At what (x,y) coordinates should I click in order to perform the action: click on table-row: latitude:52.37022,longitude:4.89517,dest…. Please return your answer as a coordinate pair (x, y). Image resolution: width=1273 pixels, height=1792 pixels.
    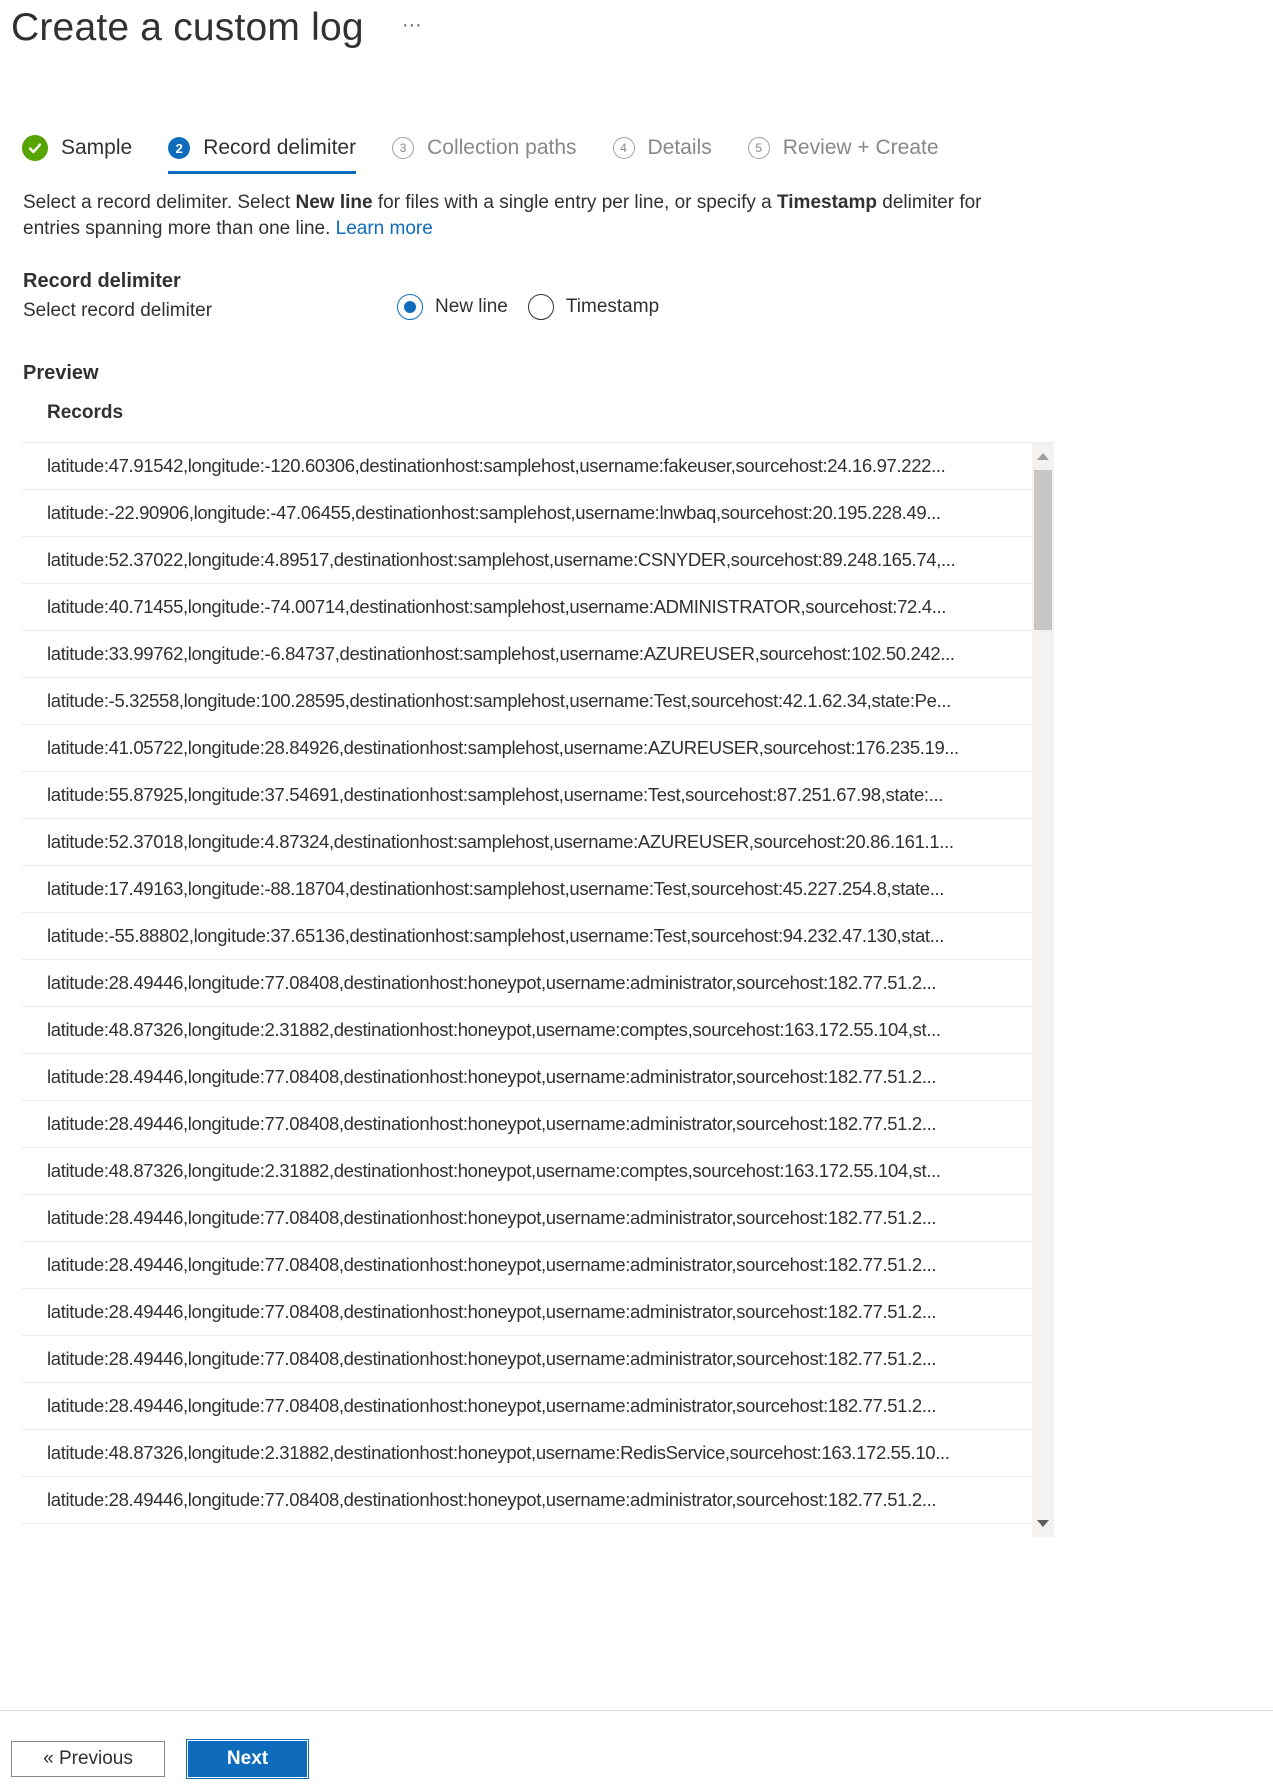
    Looking at the image, I should click on (527, 560).